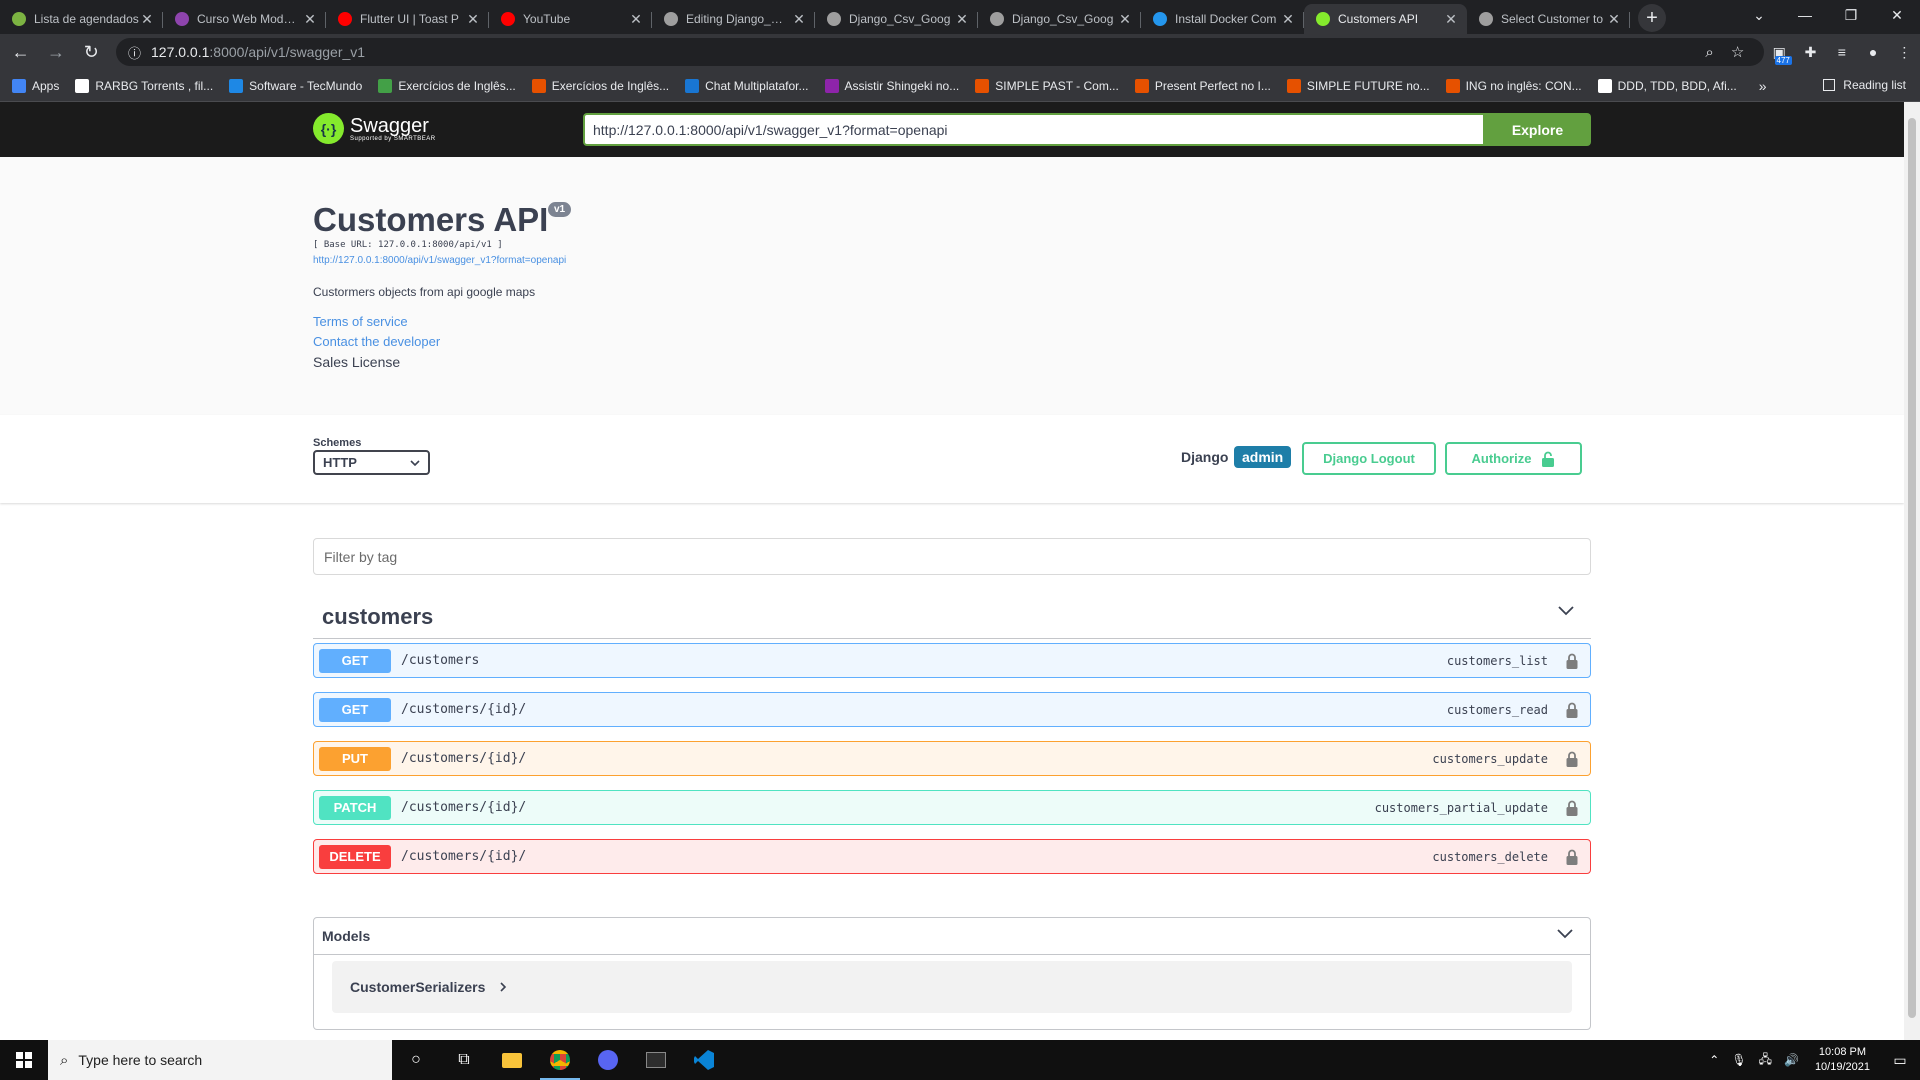  Describe the element at coordinates (376, 341) in the screenshot. I see `contact-developer-link: Contact the developer` at that location.